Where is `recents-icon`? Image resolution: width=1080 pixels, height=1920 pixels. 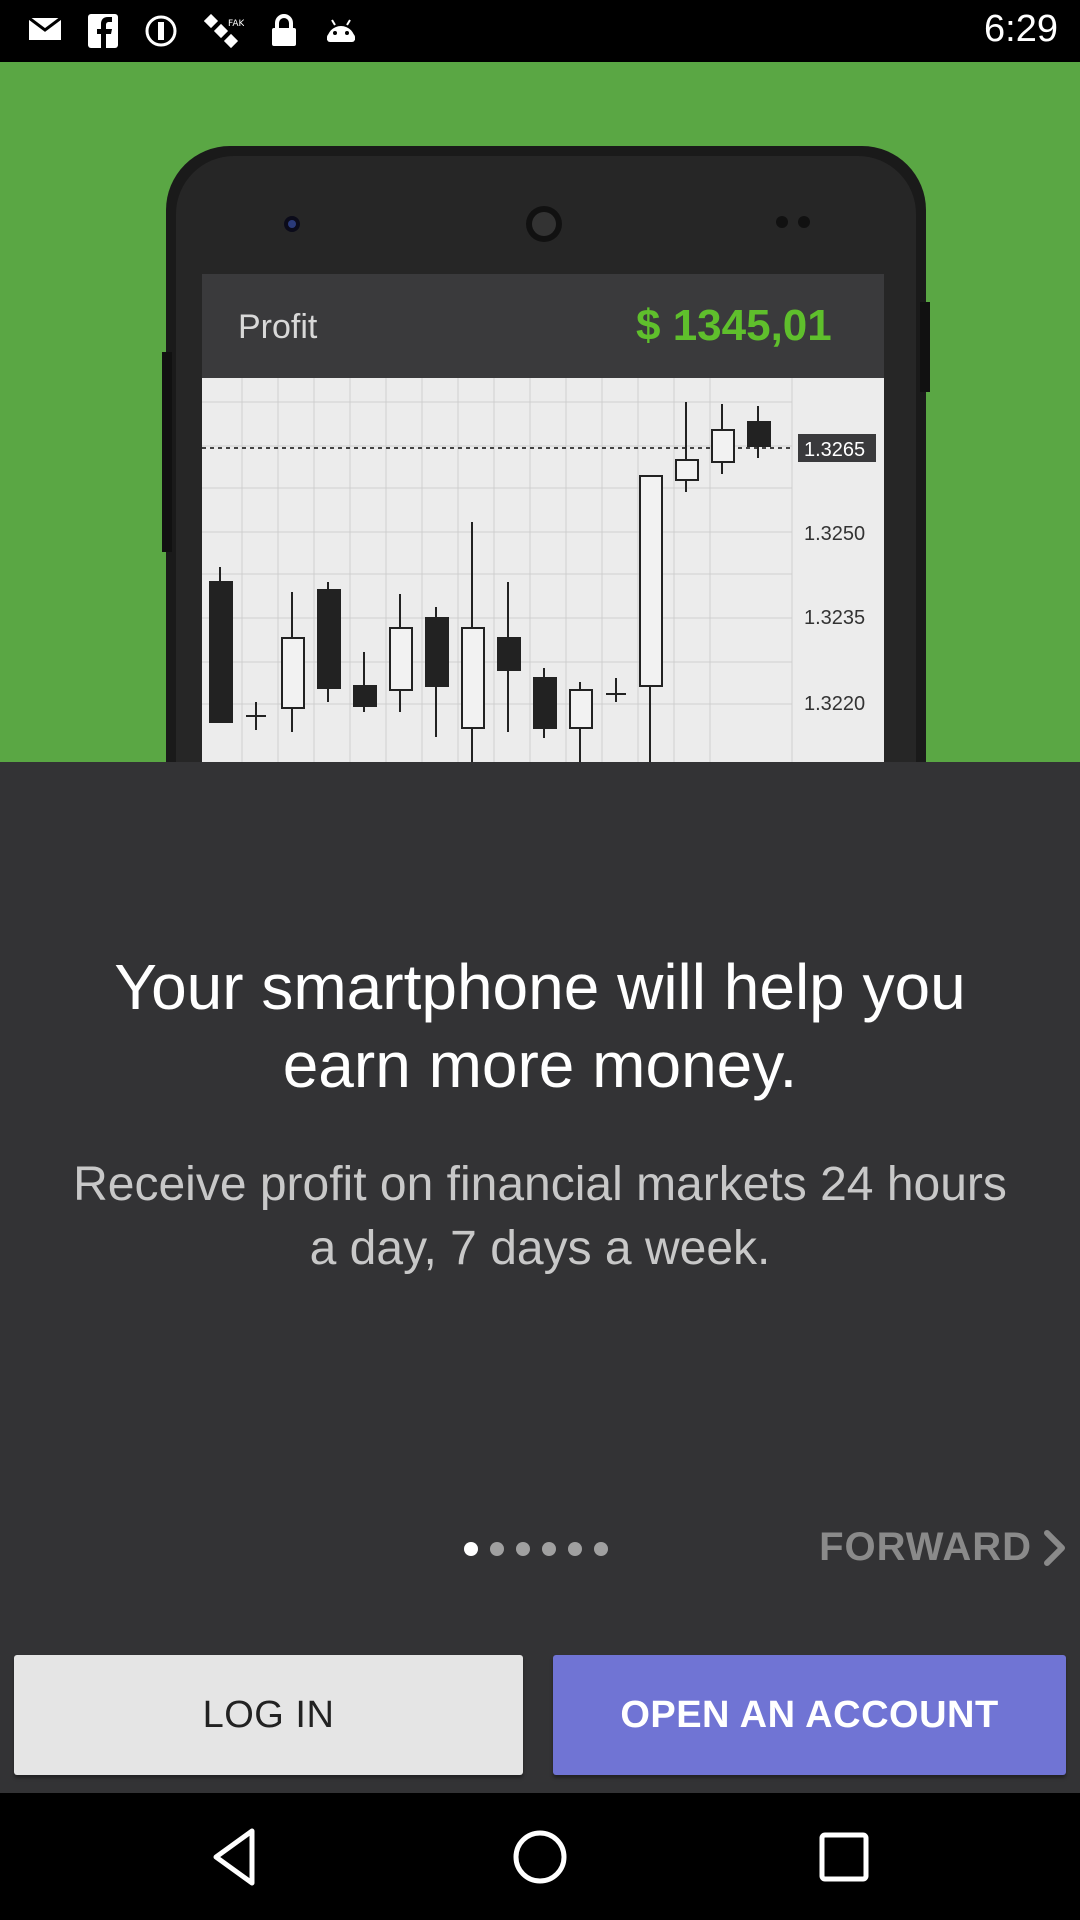
recents-icon is located at coordinates (844, 1857).